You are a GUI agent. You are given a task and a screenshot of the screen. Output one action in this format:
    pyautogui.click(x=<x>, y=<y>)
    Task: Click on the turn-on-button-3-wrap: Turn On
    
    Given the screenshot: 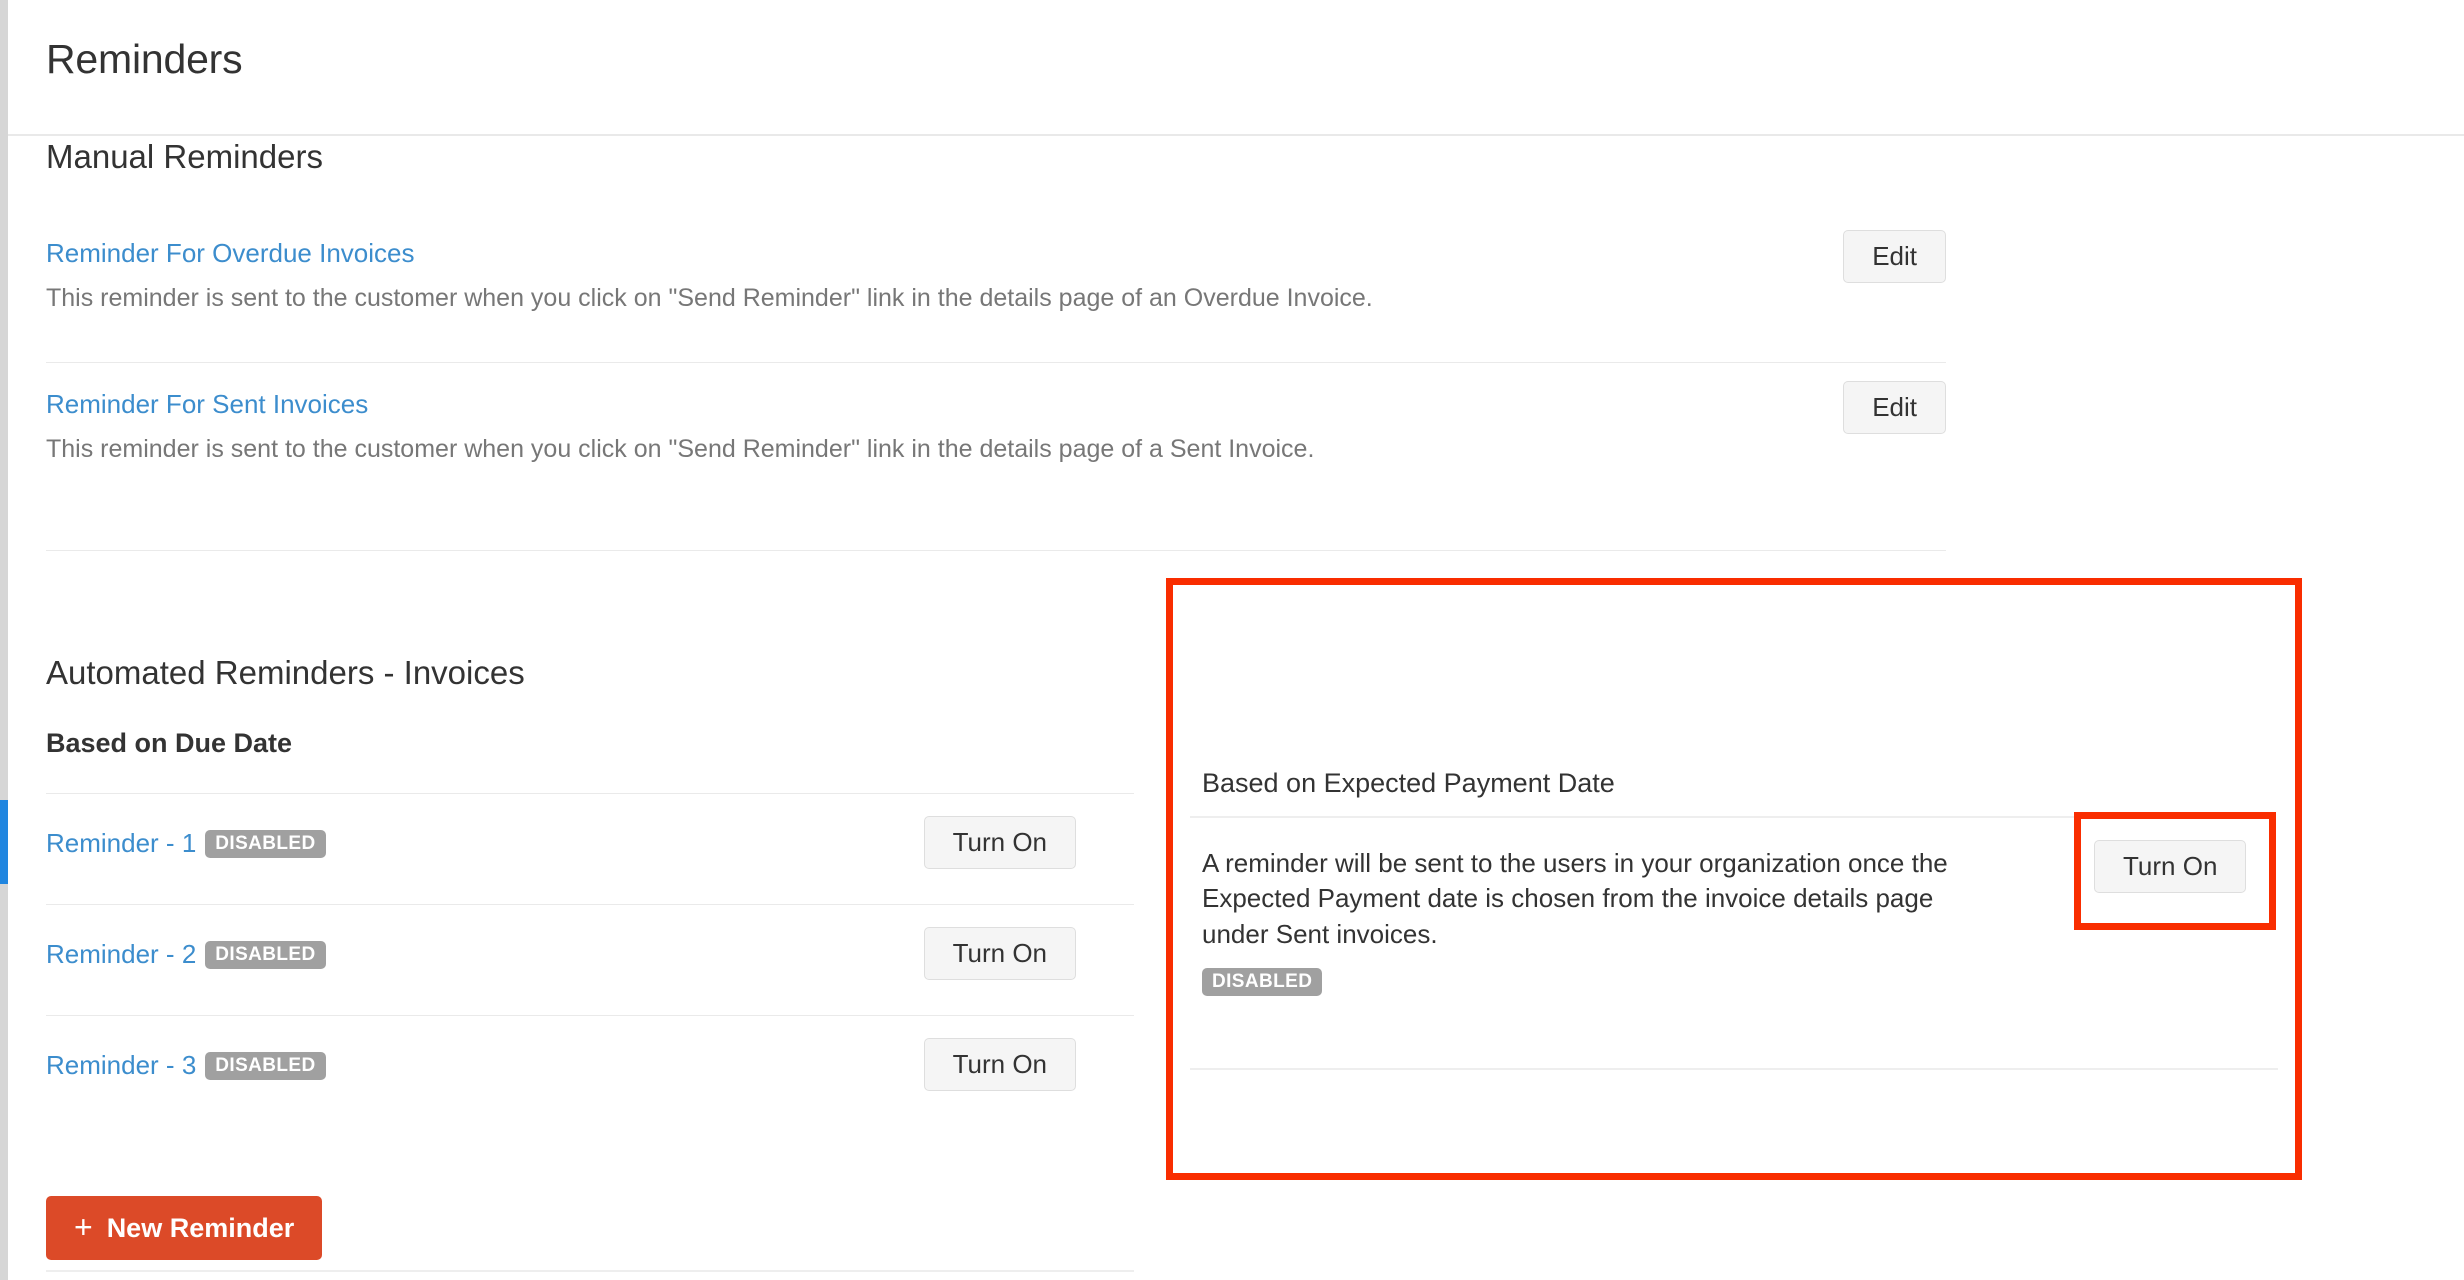 What is the action you would take?
    pyautogui.click(x=999, y=1064)
    